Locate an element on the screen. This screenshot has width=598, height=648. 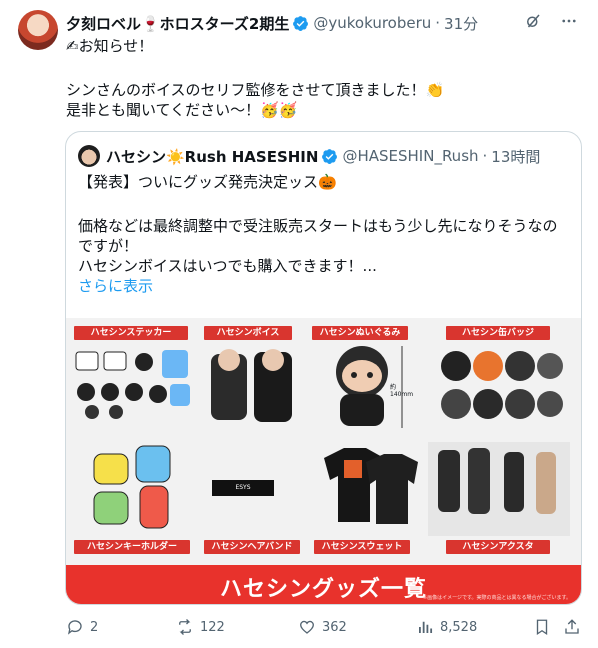
keyholder-illustration is located at coordinates (135, 485).